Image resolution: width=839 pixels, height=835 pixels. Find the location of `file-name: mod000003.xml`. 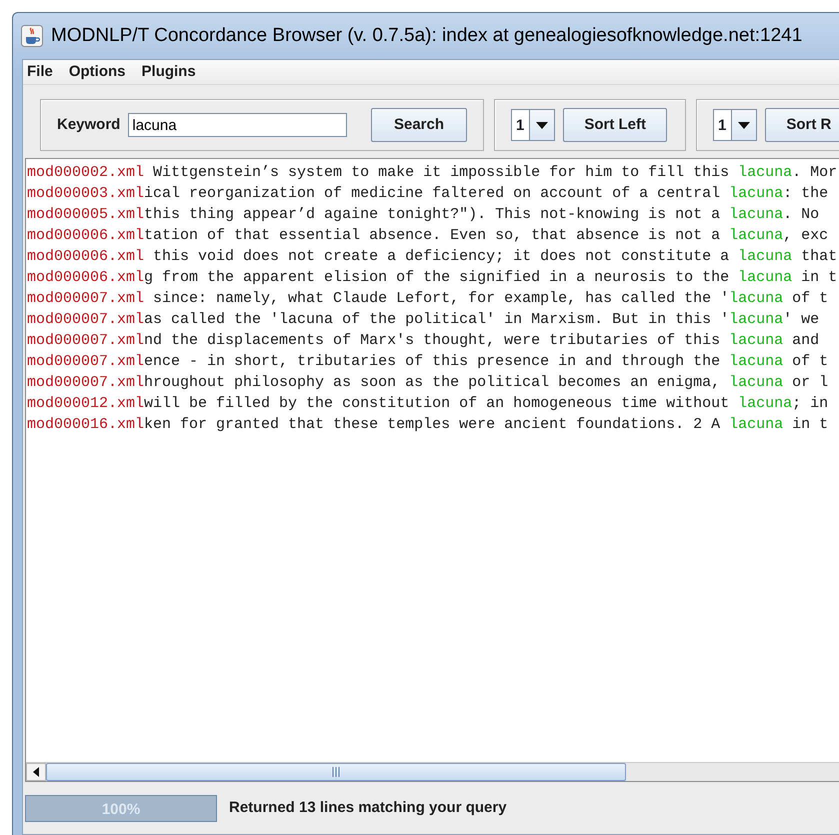

file-name: mod000003.xml is located at coordinates (85, 193).